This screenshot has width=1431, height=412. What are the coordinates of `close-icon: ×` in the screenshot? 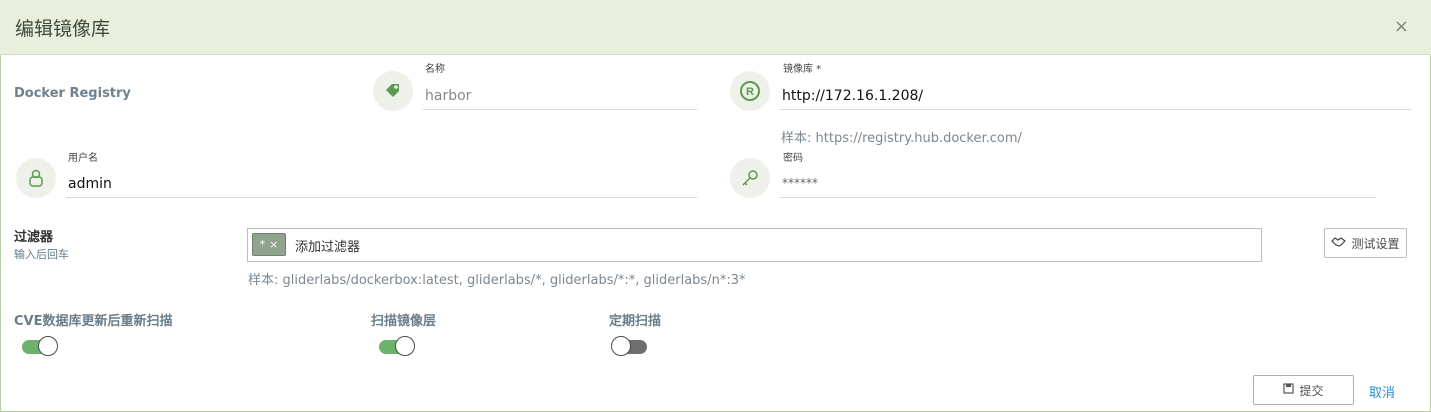 It's located at (1401, 26).